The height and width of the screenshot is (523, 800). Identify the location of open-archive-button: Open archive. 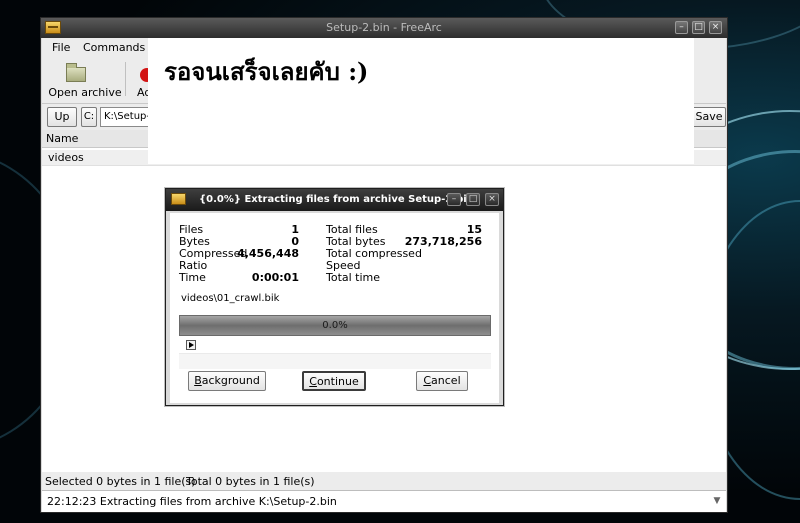
(85, 79).